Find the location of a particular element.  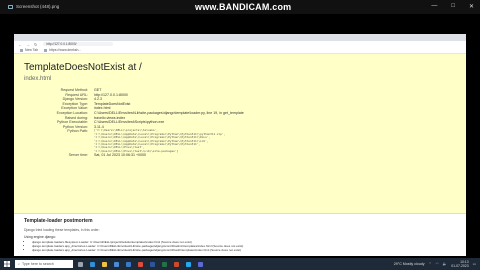

search-placeholder: Type here to search is located at coordinates (38, 264).